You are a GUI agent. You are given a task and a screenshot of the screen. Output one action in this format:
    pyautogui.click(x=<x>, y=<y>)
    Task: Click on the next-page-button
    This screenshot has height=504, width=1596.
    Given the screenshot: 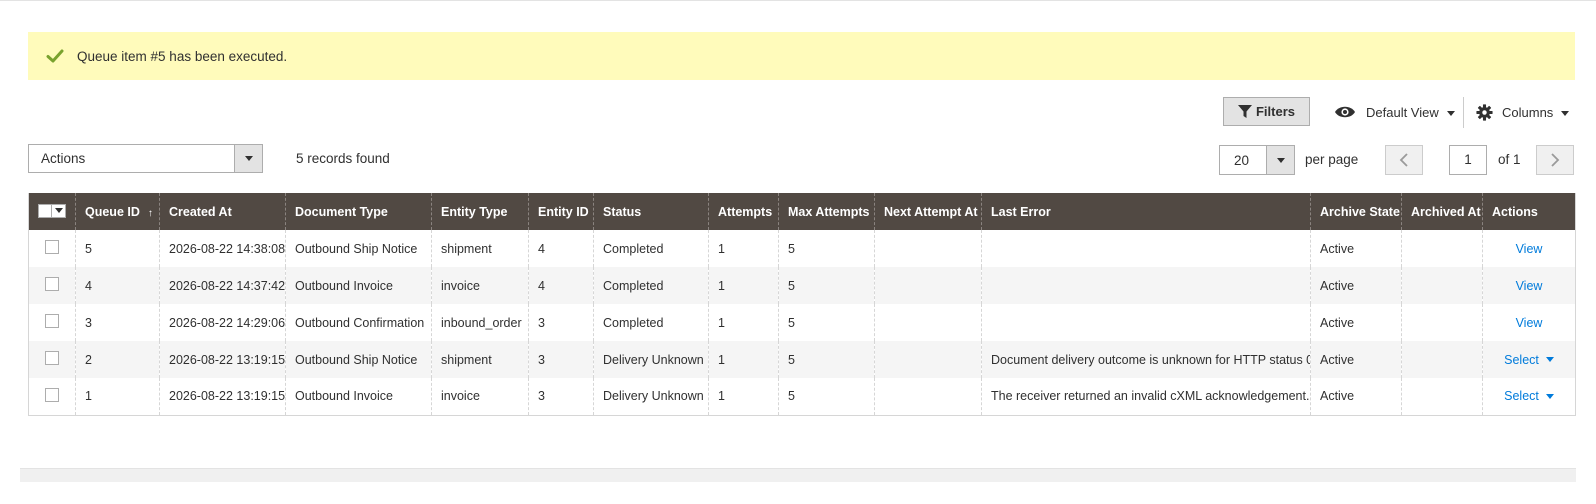 What is the action you would take?
    pyautogui.click(x=1555, y=160)
    